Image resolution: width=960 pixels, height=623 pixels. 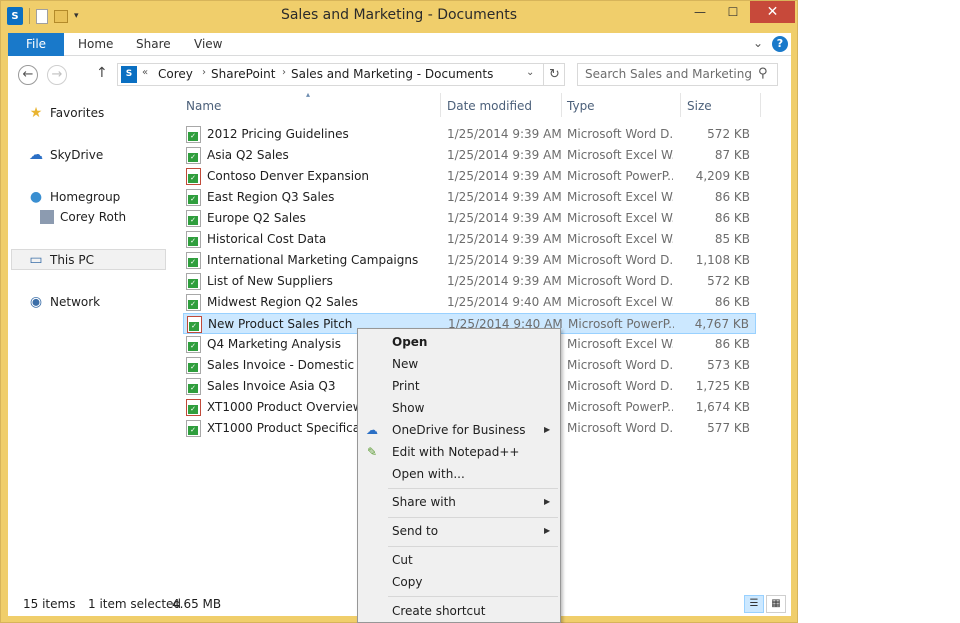 What do you see at coordinates (424, 502) in the screenshot?
I see `menu-item-share-with: Share with` at bounding box center [424, 502].